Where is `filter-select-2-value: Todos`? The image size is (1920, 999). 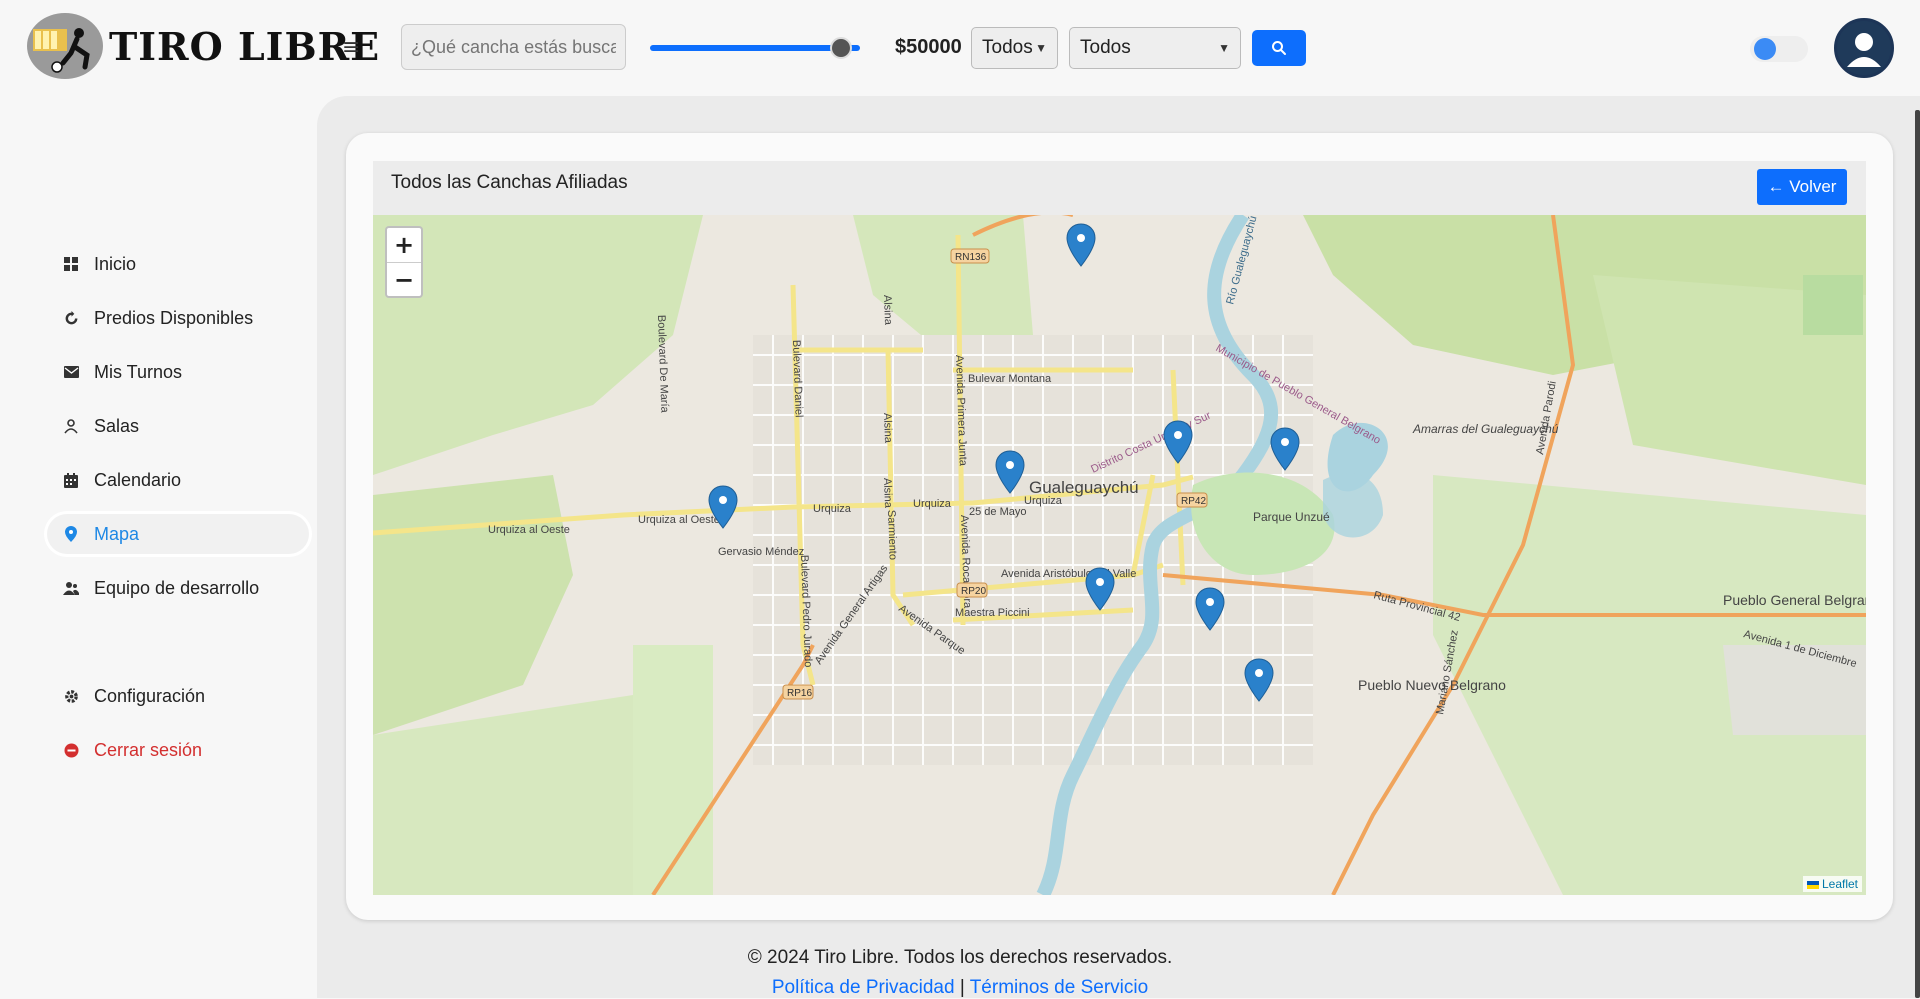 filter-select-2-value: Todos is located at coordinates (1105, 47).